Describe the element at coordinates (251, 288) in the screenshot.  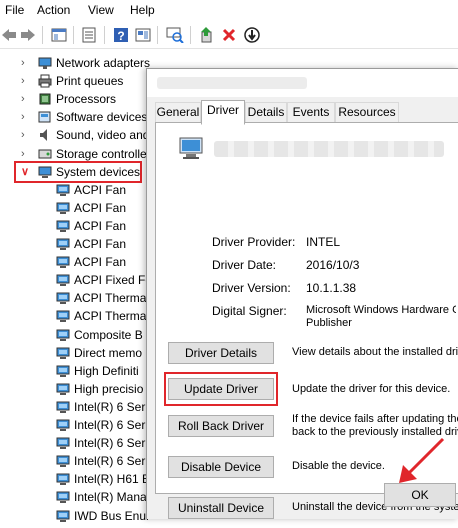
I see `driver-version-label: Driver Version:` at that location.